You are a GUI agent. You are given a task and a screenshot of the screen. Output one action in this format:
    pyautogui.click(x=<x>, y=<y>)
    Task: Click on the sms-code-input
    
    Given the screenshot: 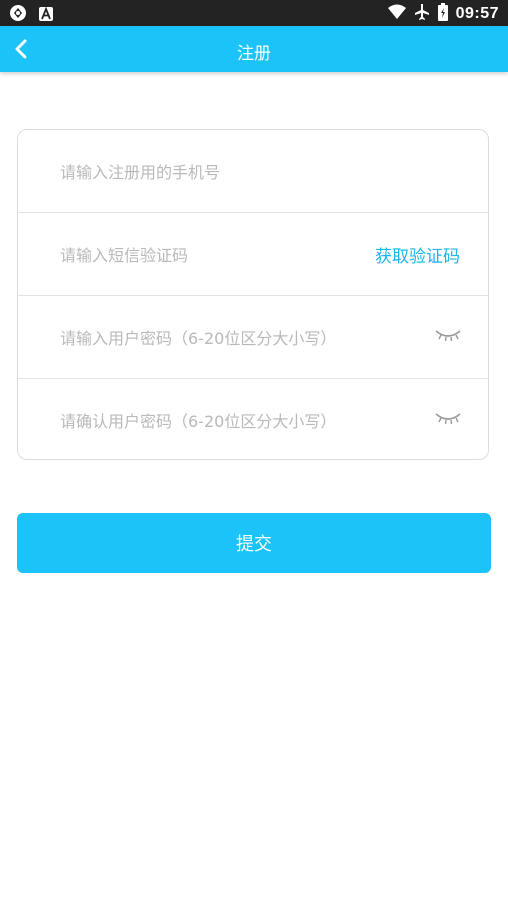 What is the action you would take?
    pyautogui.click(x=200, y=255)
    